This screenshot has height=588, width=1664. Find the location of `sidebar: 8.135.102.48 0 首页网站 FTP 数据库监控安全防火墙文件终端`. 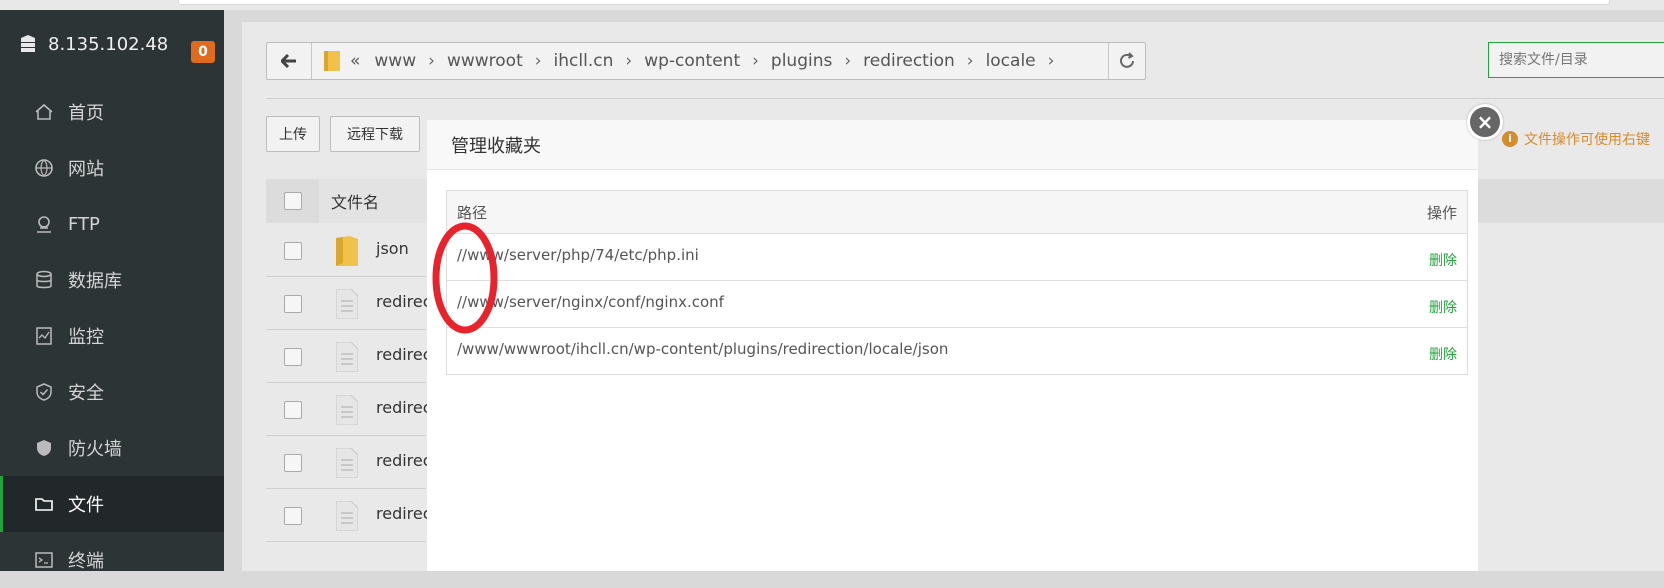

sidebar: 8.135.102.48 0 首页网站 FTP 数据库监控安全防火墙文件终端 is located at coordinates (112, 291).